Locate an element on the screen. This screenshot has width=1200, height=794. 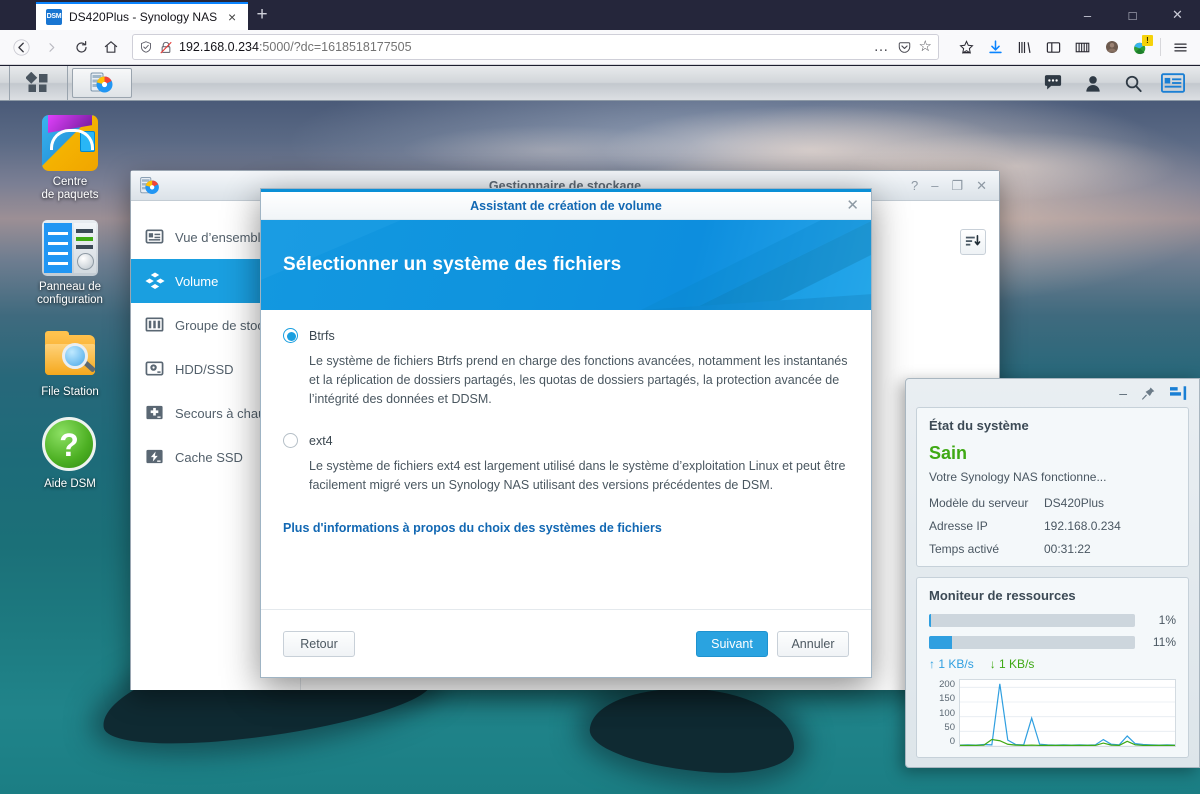
y-tick: 50 is located at coordinates (949, 727).